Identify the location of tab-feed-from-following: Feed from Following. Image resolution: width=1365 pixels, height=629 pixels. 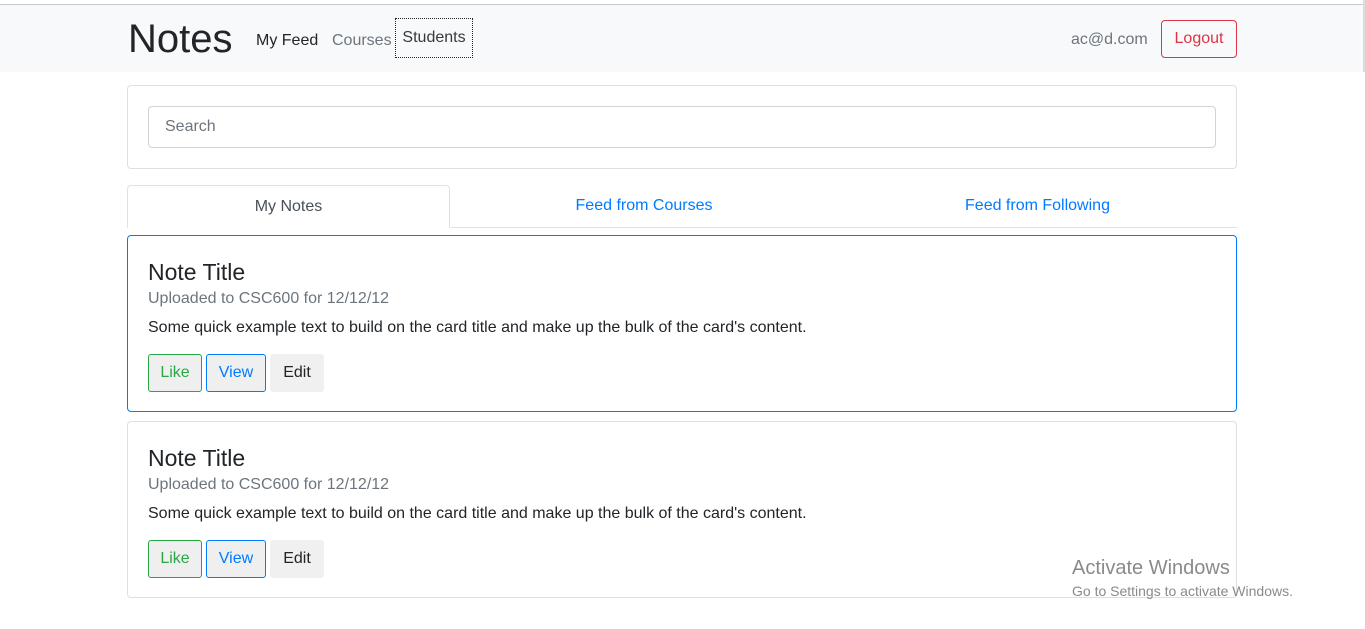
(1037, 206).